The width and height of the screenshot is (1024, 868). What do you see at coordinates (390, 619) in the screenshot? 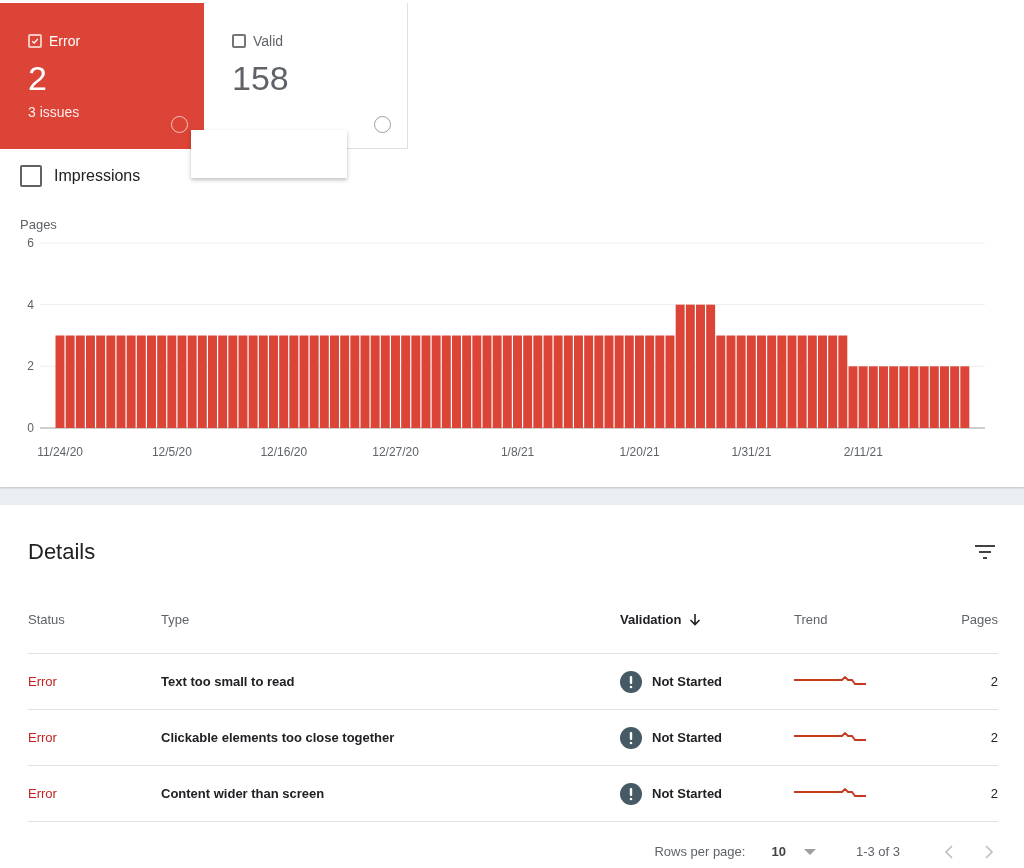
I see `column-header: Type` at bounding box center [390, 619].